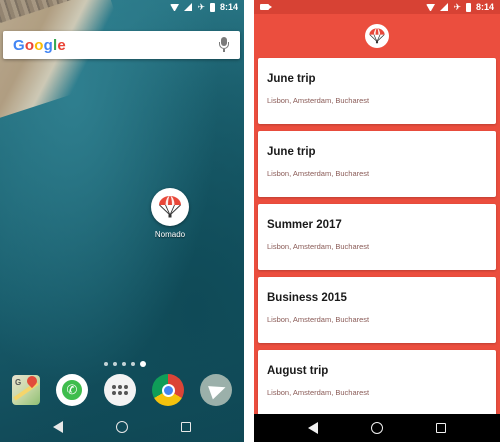 This screenshot has width=500, height=442. I want to click on telegram-icon, so click(216, 390).